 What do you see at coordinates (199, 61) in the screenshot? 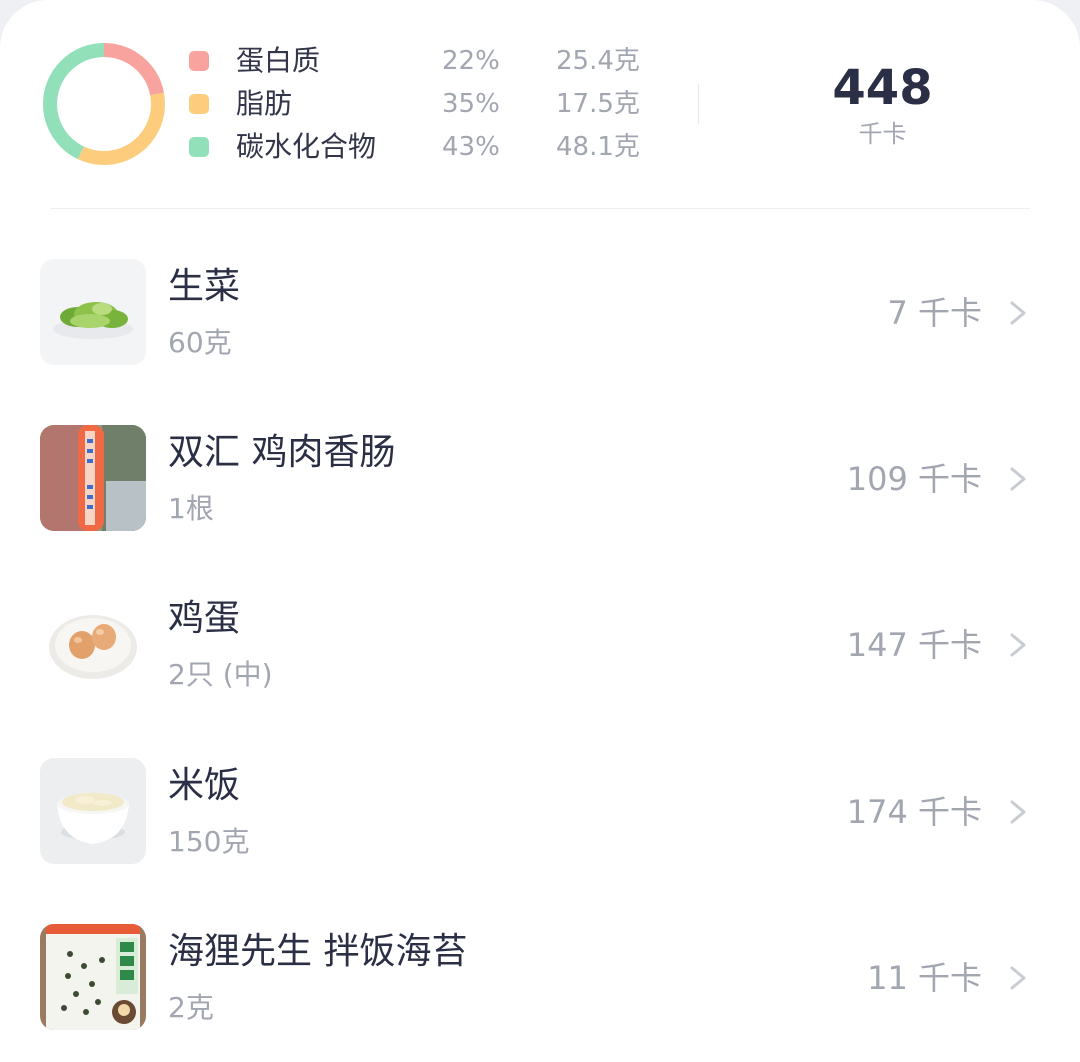
I see `protein-color-dot` at bounding box center [199, 61].